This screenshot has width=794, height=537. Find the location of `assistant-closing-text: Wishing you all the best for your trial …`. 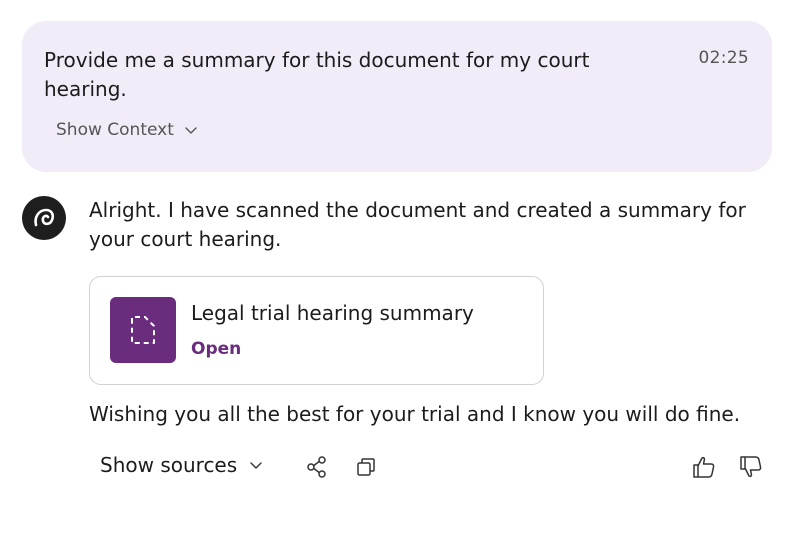

assistant-closing-text: Wishing you all the best for your trial … is located at coordinates (415, 414).